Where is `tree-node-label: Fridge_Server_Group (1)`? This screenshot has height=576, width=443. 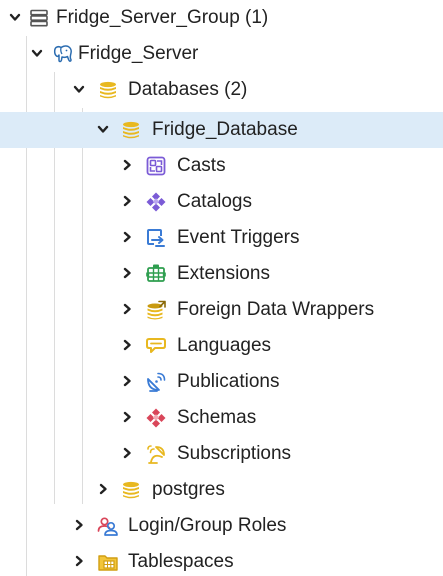 tree-node-label: Fridge_Server_Group (1) is located at coordinates (162, 17).